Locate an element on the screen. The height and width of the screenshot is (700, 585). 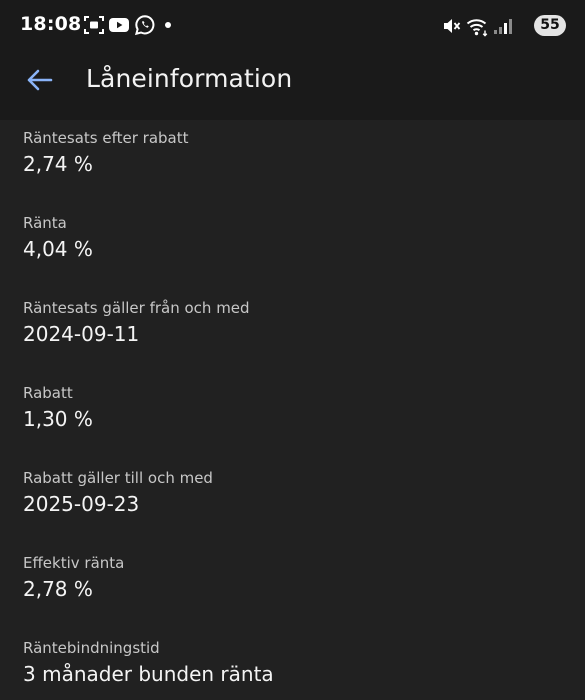
field-value: 2024-09-11 is located at coordinates (81, 334).